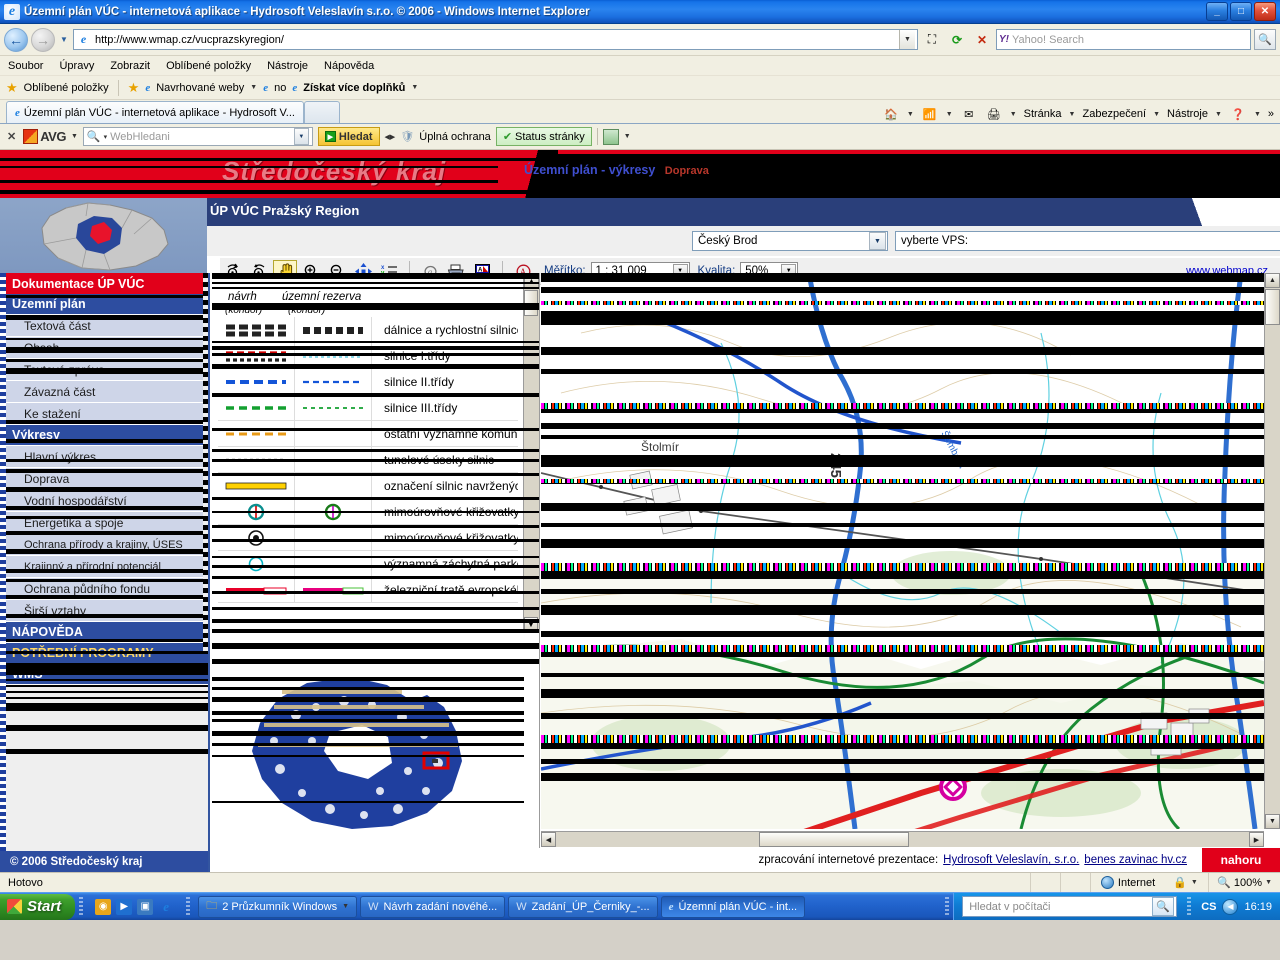 Image resolution: width=1280 pixels, height=960 pixels. I want to click on maximize-button: □, so click(1241, 11).